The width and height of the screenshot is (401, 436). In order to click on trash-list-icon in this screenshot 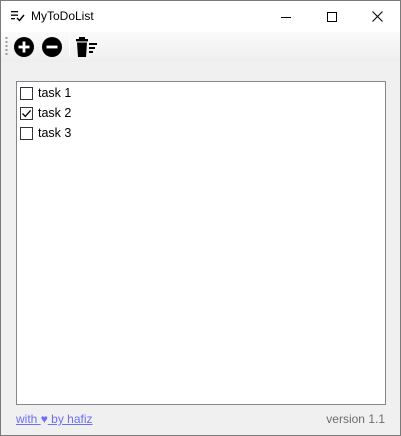, I will do `click(86, 47)`.